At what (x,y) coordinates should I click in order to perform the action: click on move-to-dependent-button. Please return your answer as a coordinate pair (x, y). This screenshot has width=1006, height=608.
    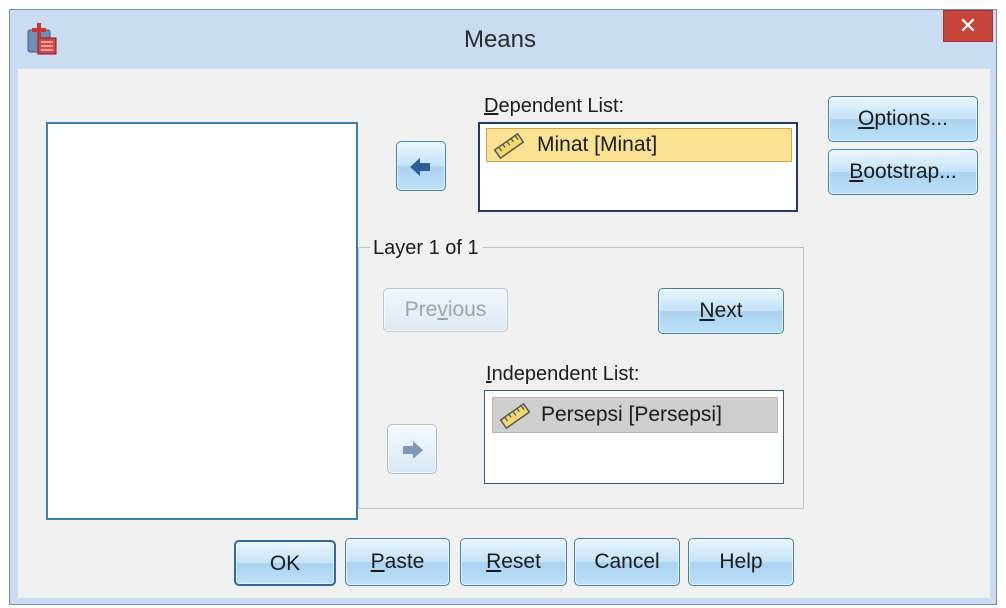
    Looking at the image, I should click on (421, 166).